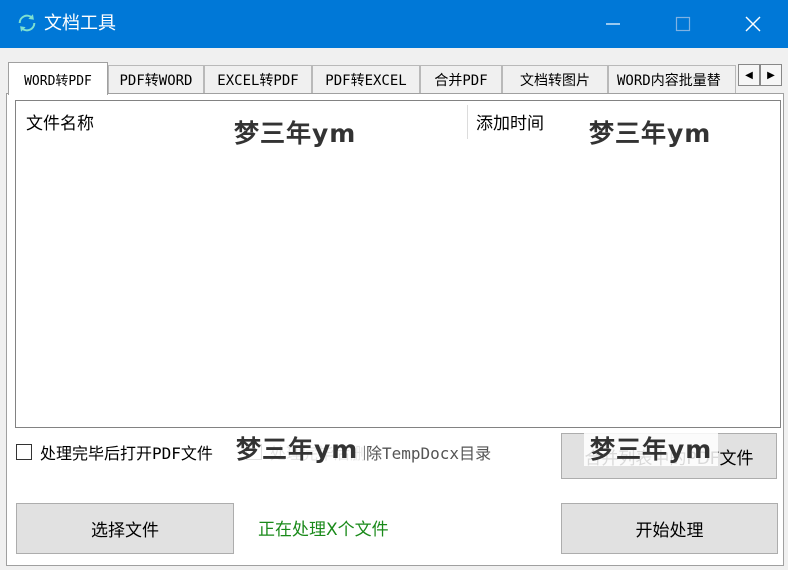 The height and width of the screenshot is (570, 788). Describe the element at coordinates (461, 79) in the screenshot. I see `tab-merge-pdf: 合并PDF` at that location.